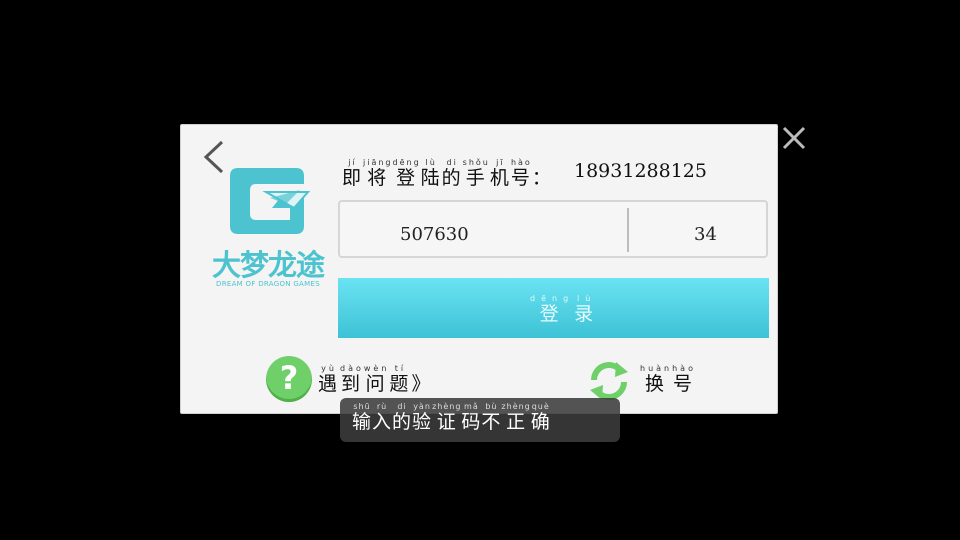 The width and height of the screenshot is (960, 540). What do you see at coordinates (656, 368) in the screenshot?
I see `pinyin: huàn` at bounding box center [656, 368].